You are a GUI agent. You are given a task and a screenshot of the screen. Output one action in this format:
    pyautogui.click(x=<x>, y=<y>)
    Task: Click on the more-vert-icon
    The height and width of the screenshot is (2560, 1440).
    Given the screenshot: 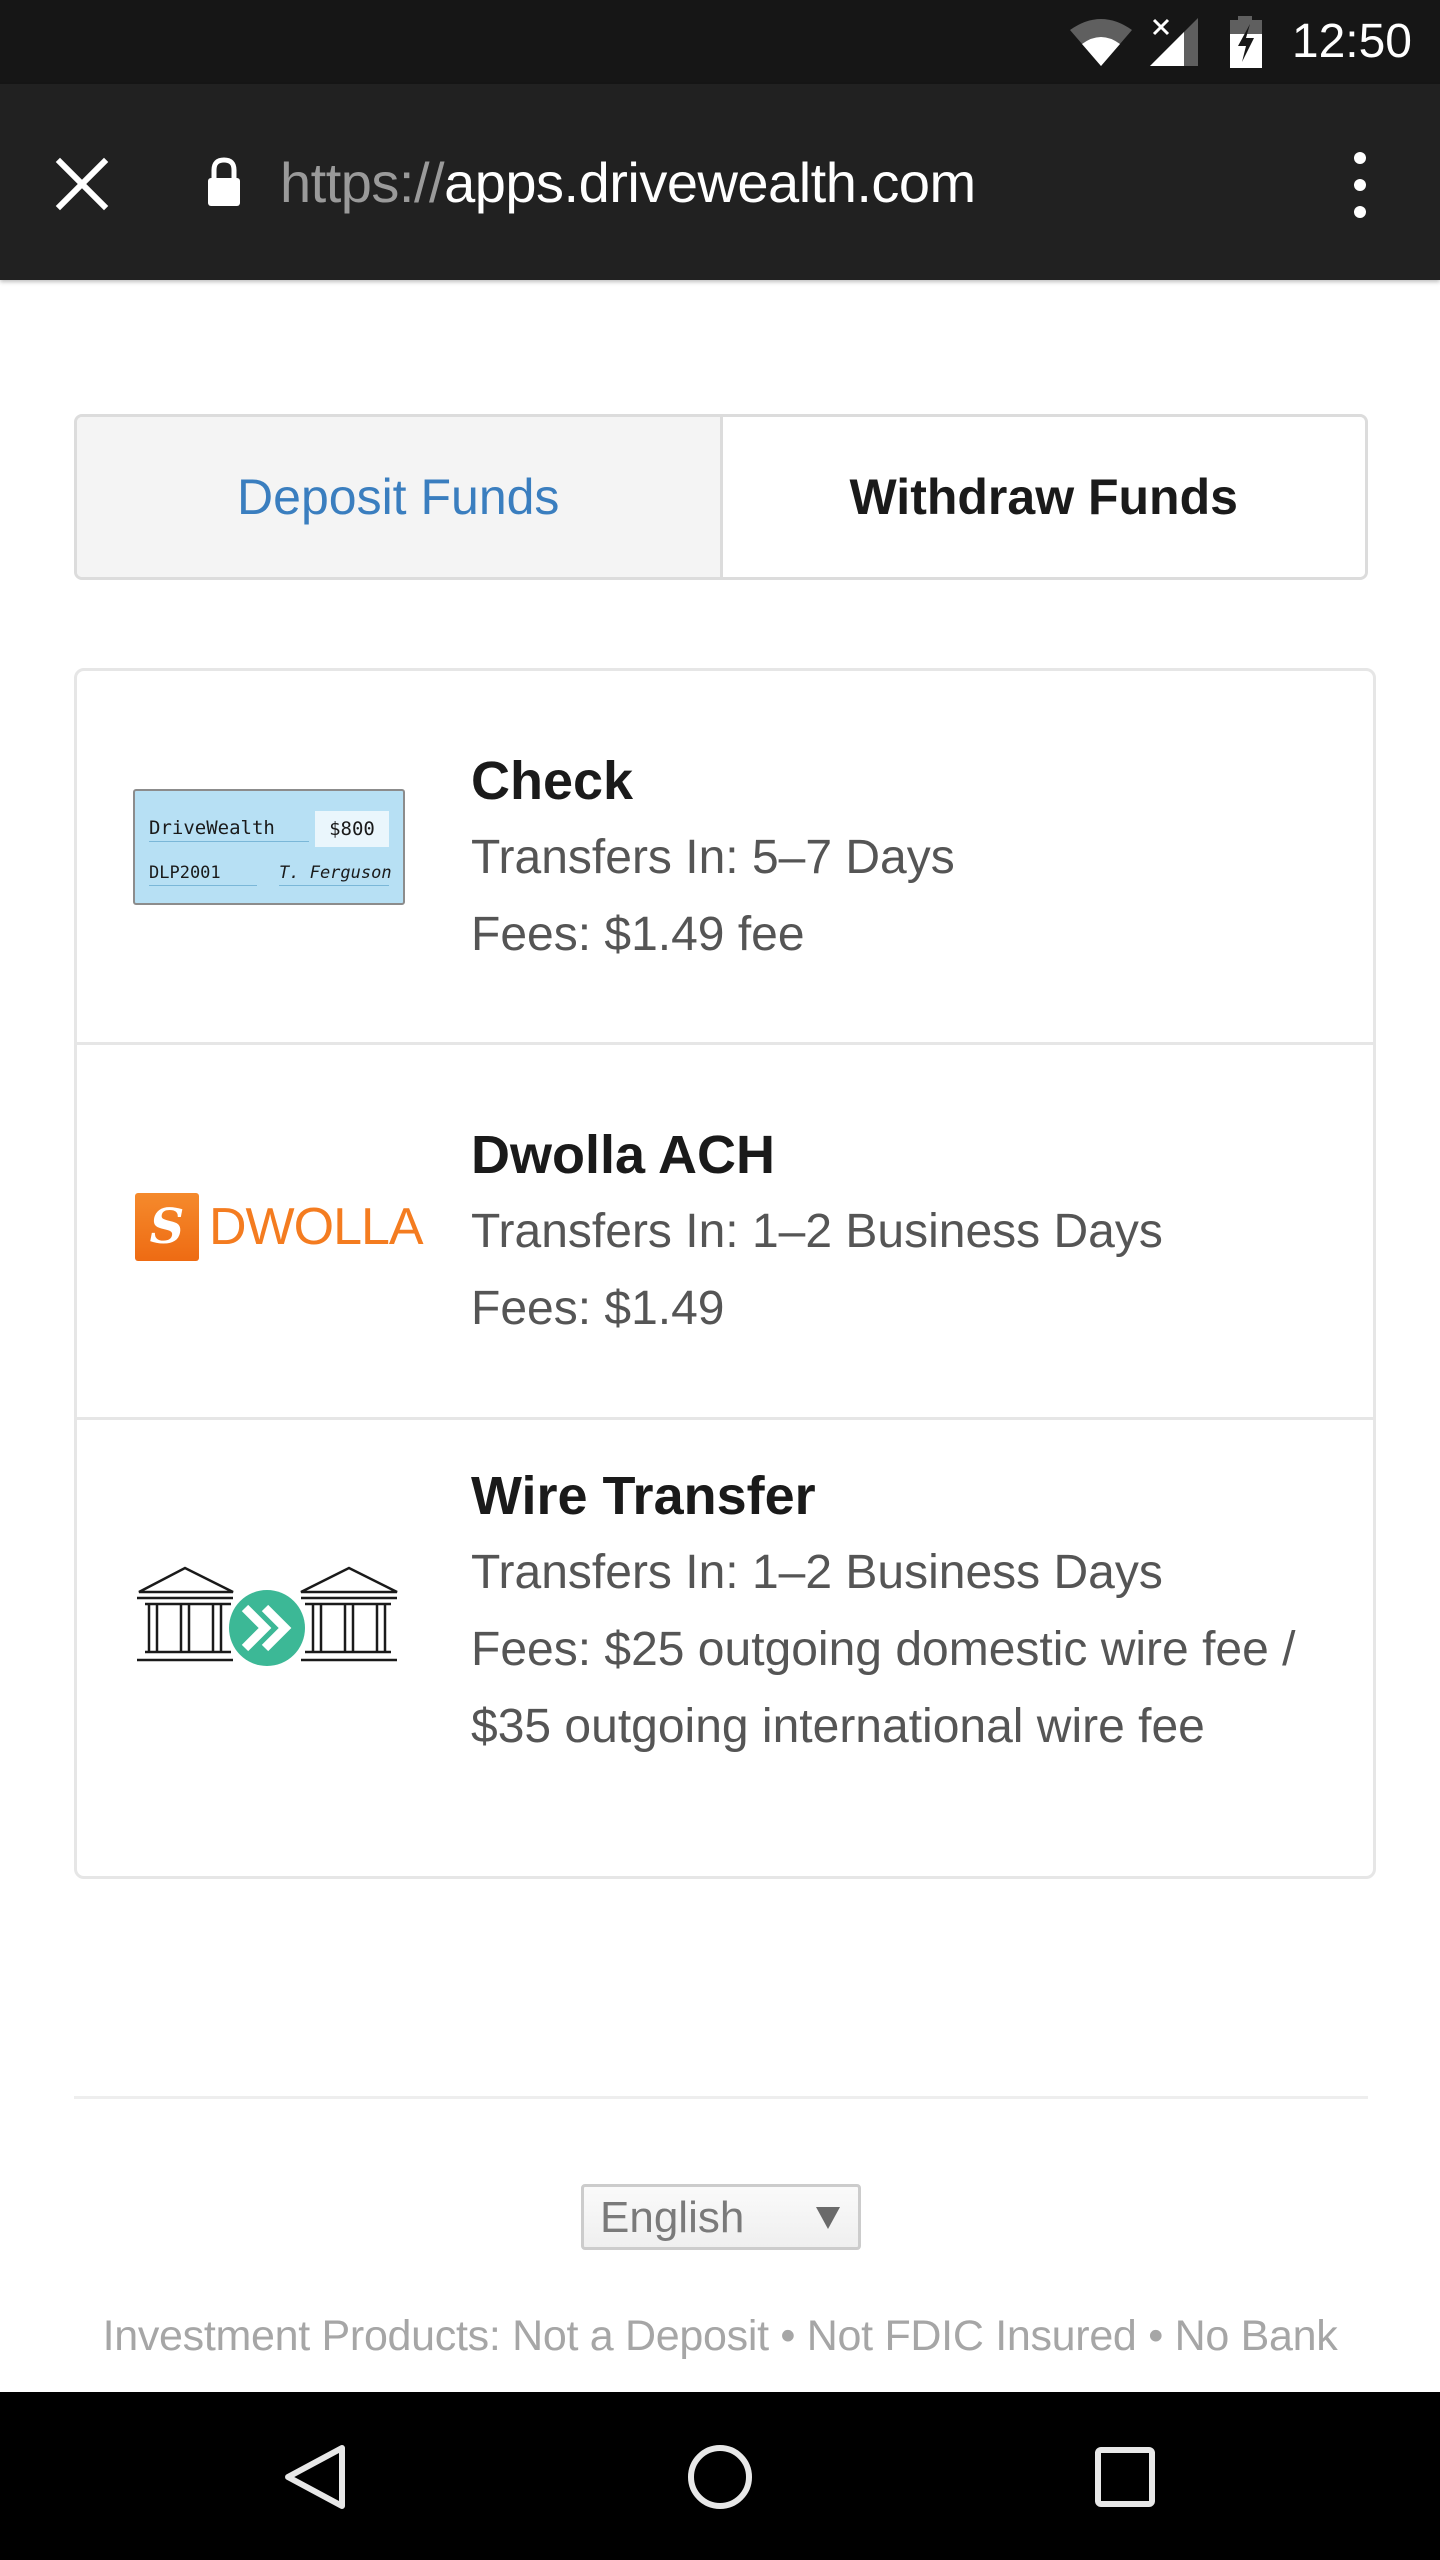 What is the action you would take?
    pyautogui.click(x=1360, y=185)
    